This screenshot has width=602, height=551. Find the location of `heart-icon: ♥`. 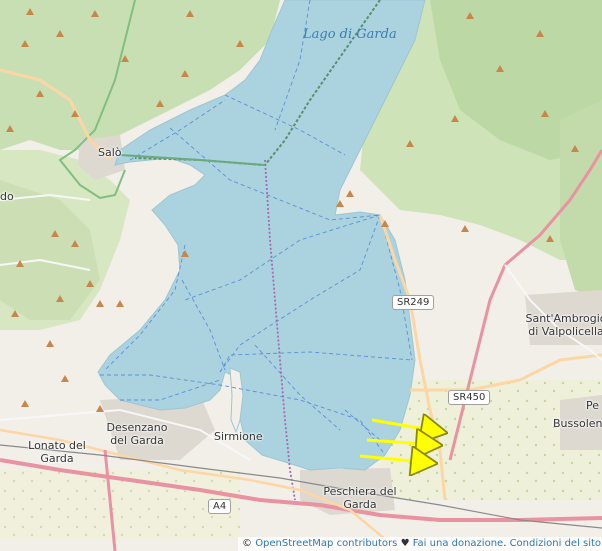

heart-icon: ♥ is located at coordinates (405, 543).